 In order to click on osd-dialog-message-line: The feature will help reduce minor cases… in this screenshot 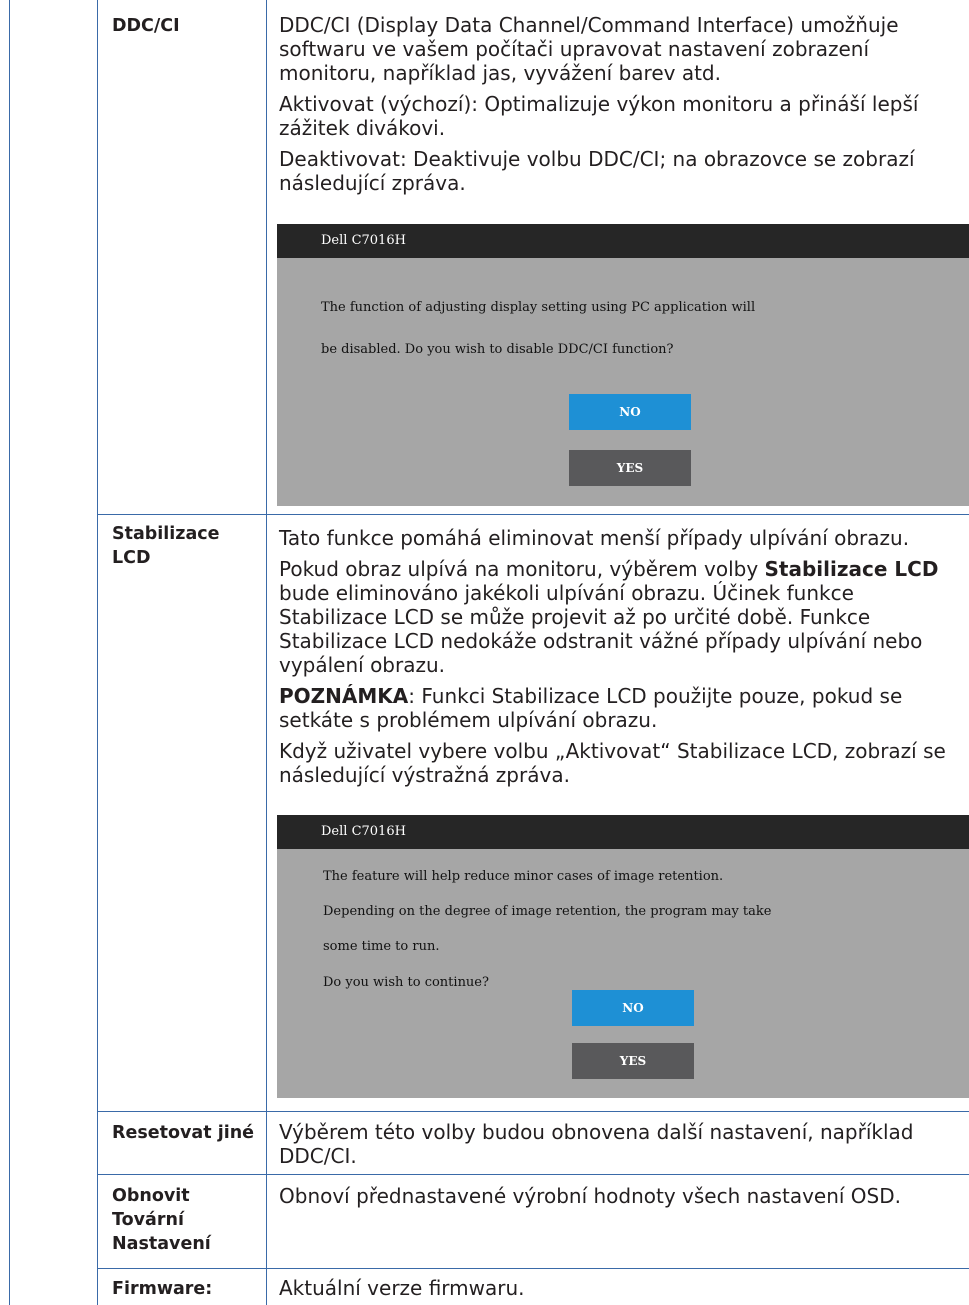, I will do `click(523, 876)`.